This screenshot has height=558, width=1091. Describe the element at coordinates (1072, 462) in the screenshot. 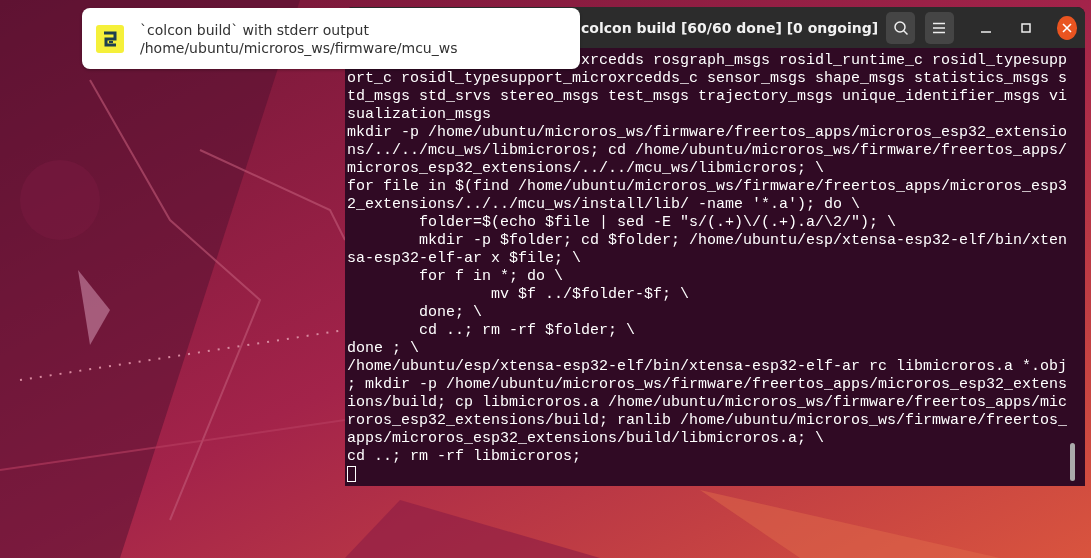

I see `scrollbar-thumb` at that location.